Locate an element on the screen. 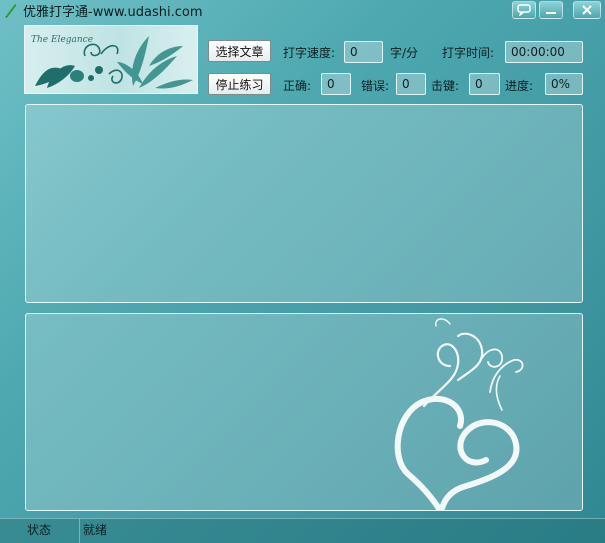 This screenshot has height=543, width=605. progress-field: 0% is located at coordinates (564, 84).